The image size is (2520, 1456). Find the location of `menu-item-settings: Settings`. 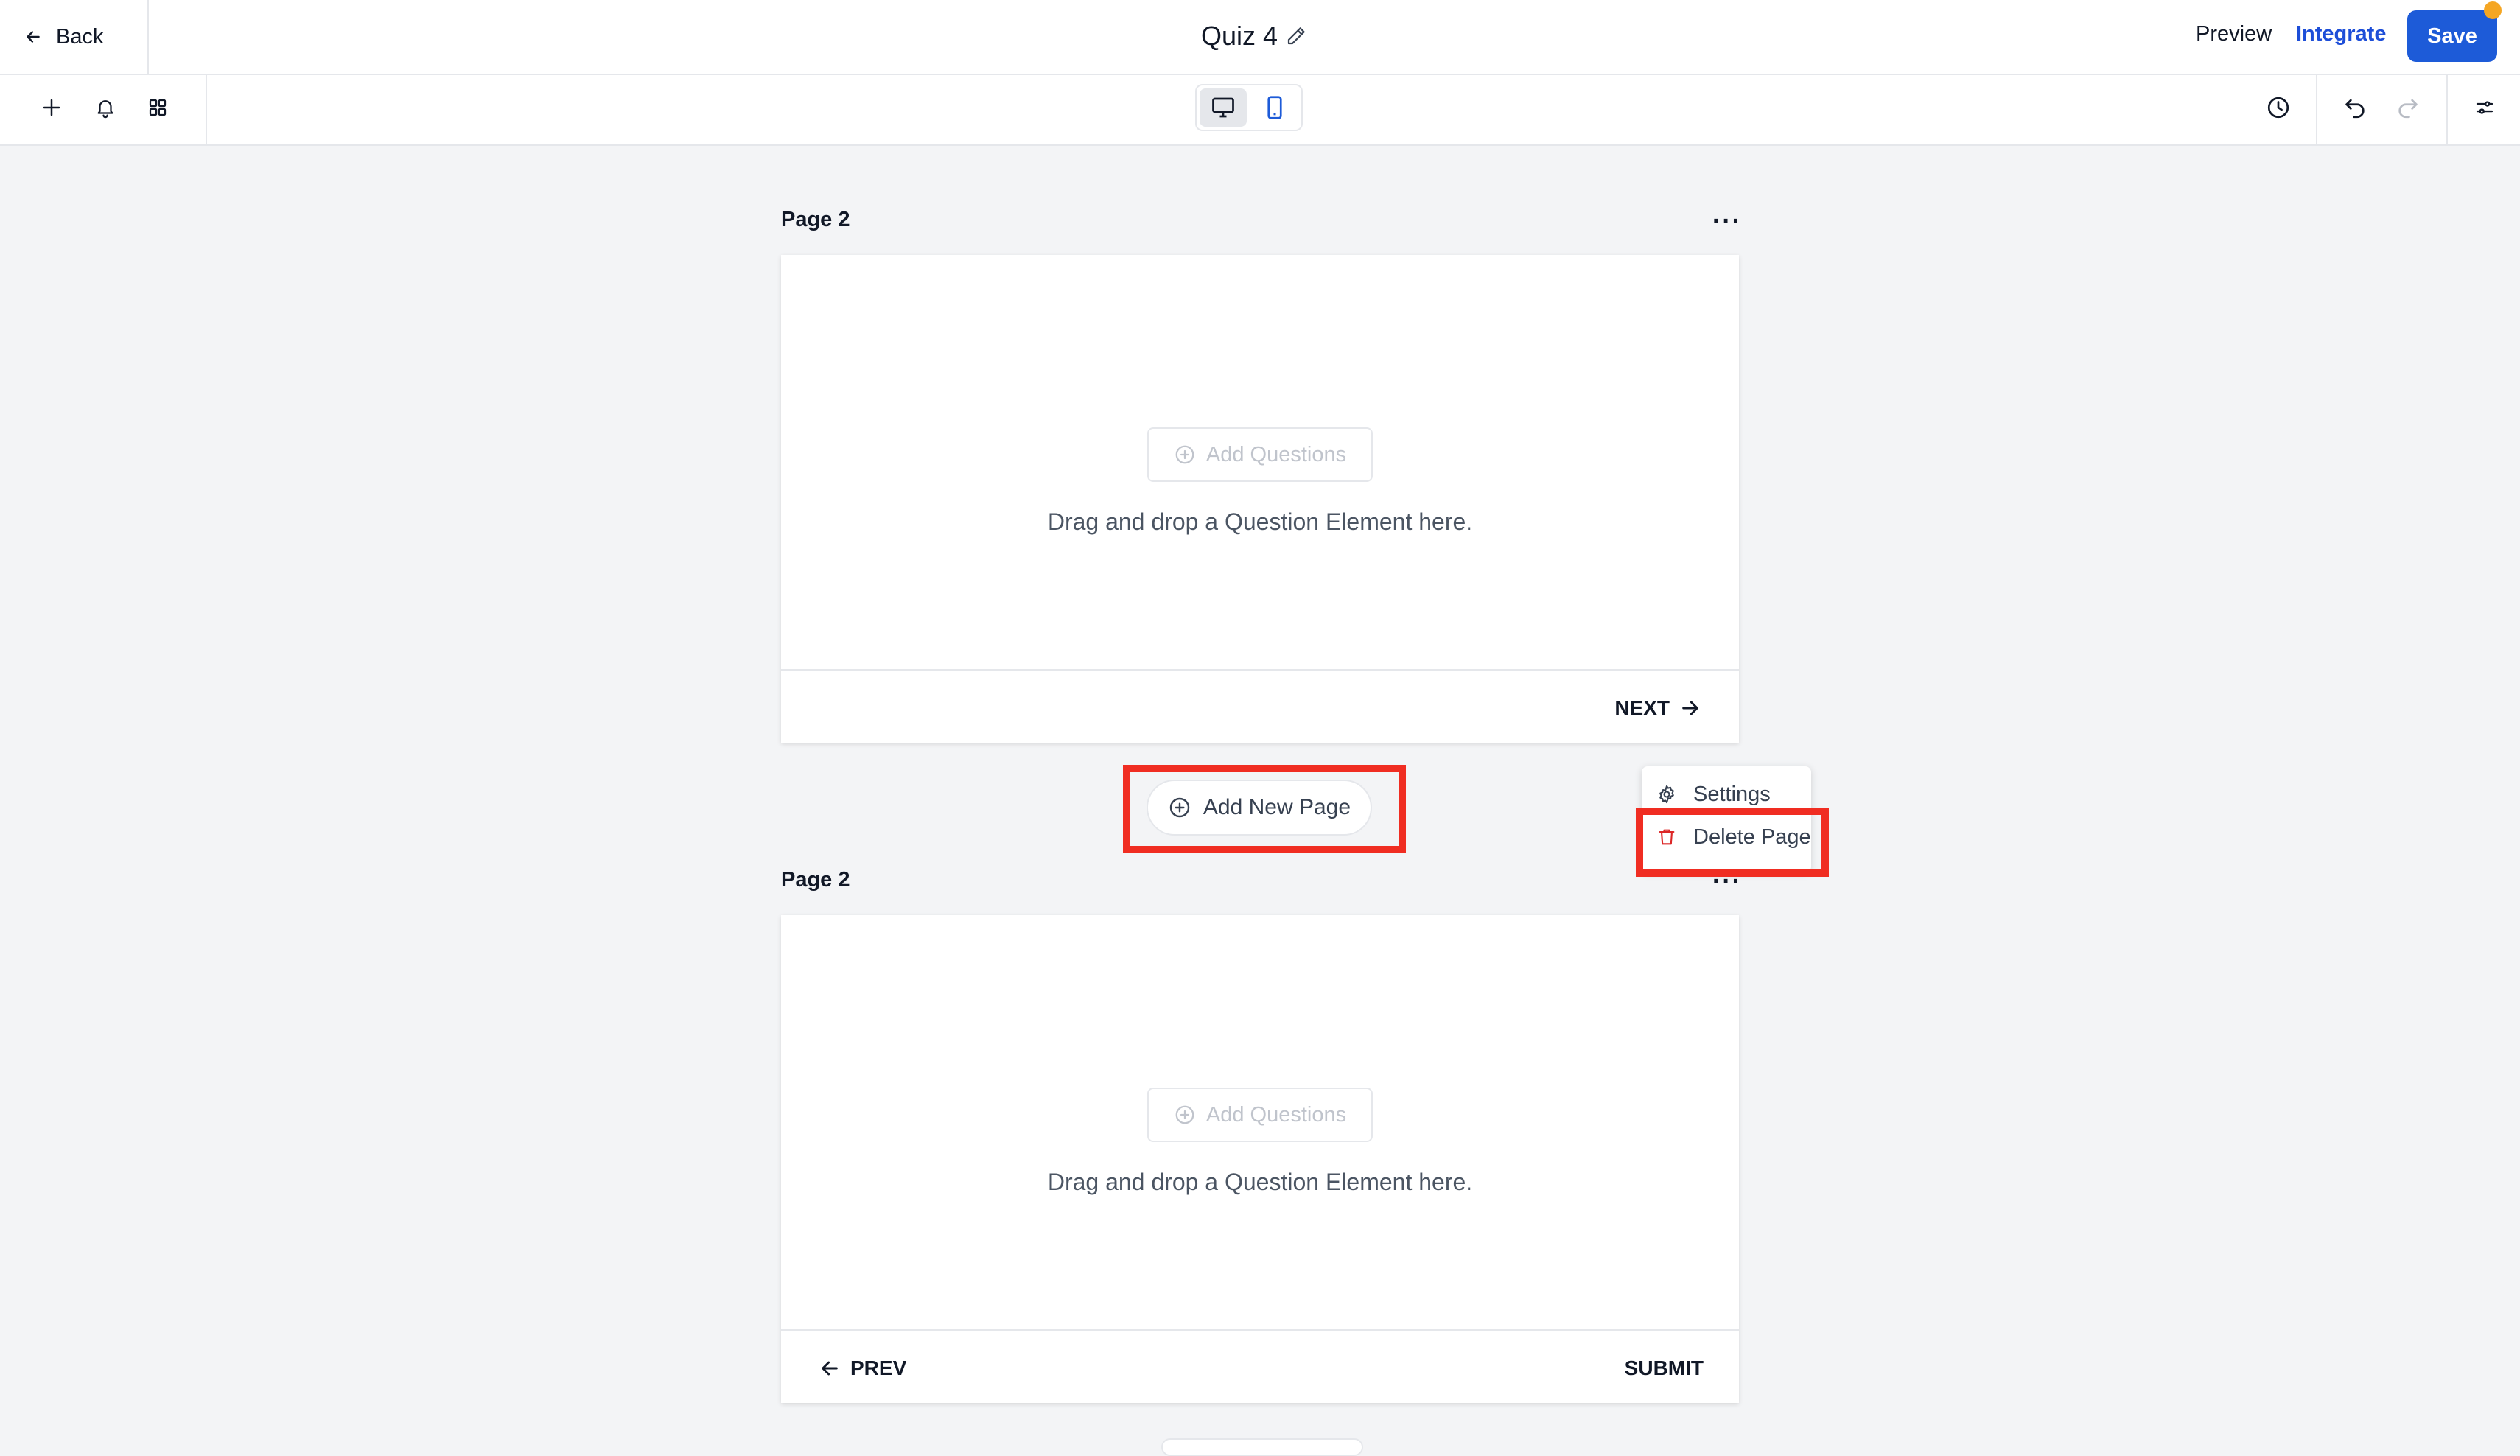

menu-item-settings: Settings is located at coordinates (1713, 794).